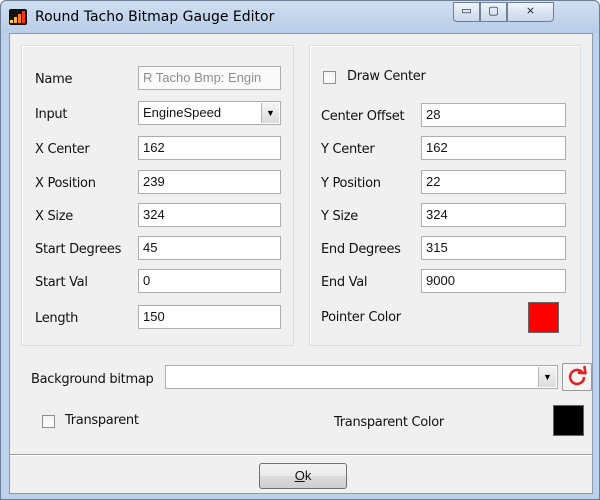  What do you see at coordinates (329, 77) in the screenshot?
I see `draw-center-checkbox` at bounding box center [329, 77].